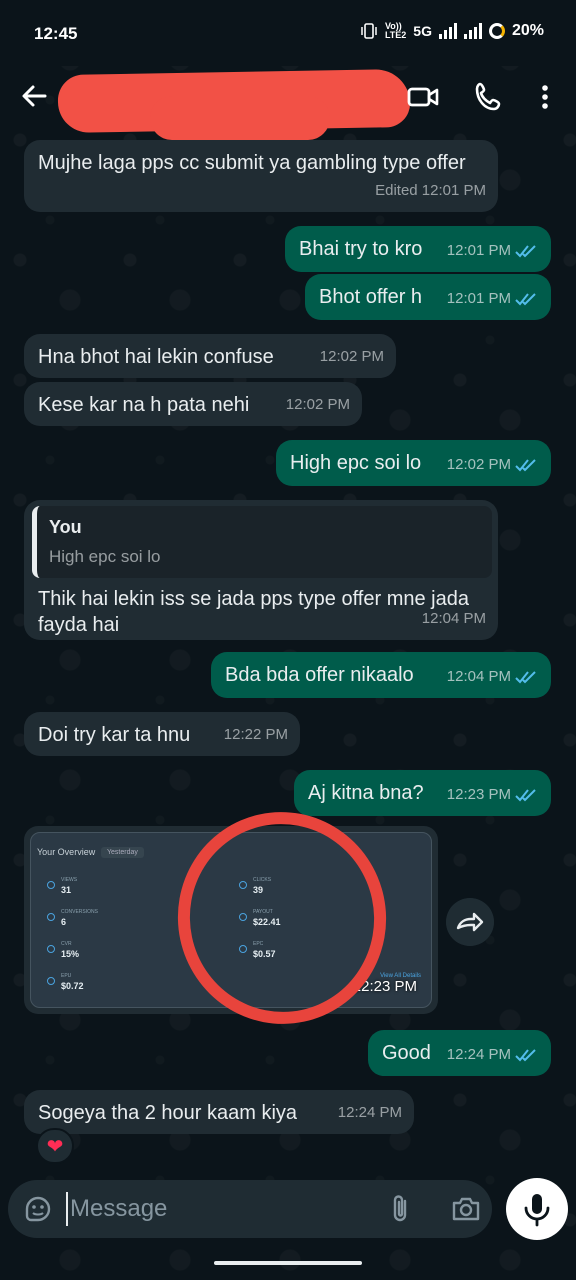 The image size is (576, 1280). Describe the element at coordinates (395, 30) in the screenshot. I see `volte-indicator: Vo)) LTE2` at that location.